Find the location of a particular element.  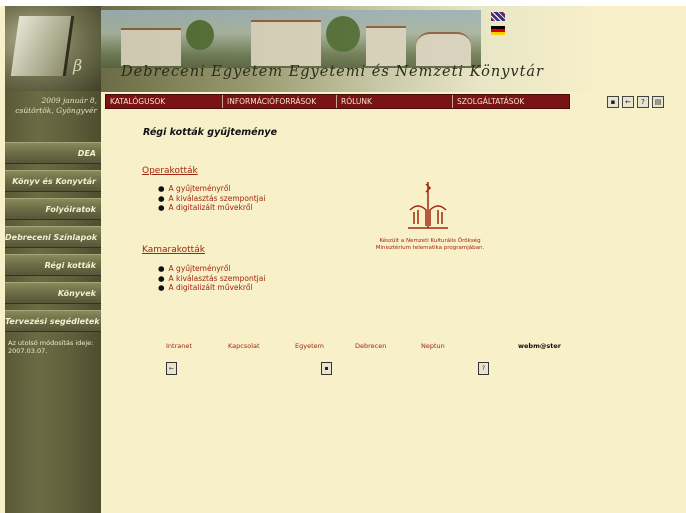

uk-flag-icon is located at coordinates (498, 16).